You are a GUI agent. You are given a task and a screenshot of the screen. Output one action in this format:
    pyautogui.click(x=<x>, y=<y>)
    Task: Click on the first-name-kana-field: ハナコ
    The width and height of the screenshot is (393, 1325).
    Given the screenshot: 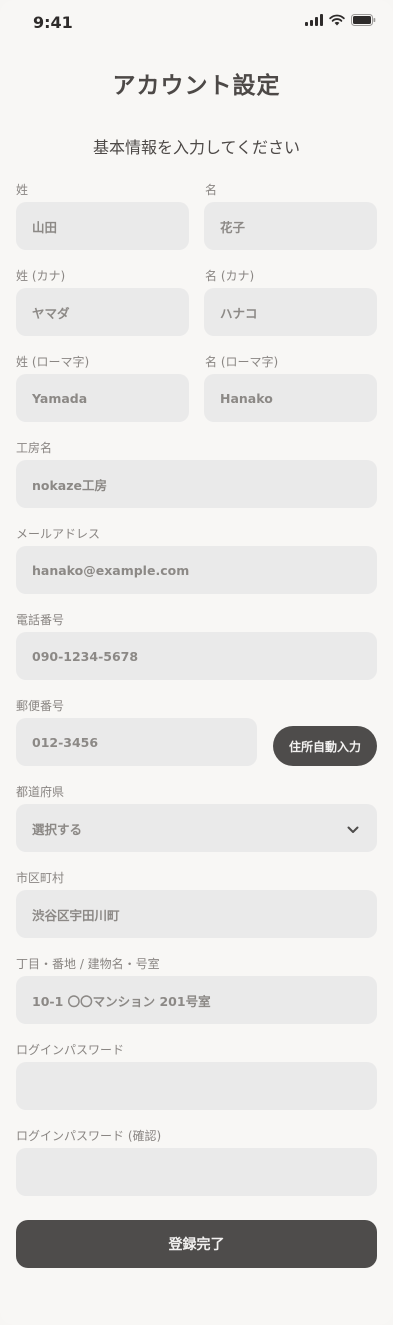 What is the action you would take?
    pyautogui.click(x=290, y=312)
    